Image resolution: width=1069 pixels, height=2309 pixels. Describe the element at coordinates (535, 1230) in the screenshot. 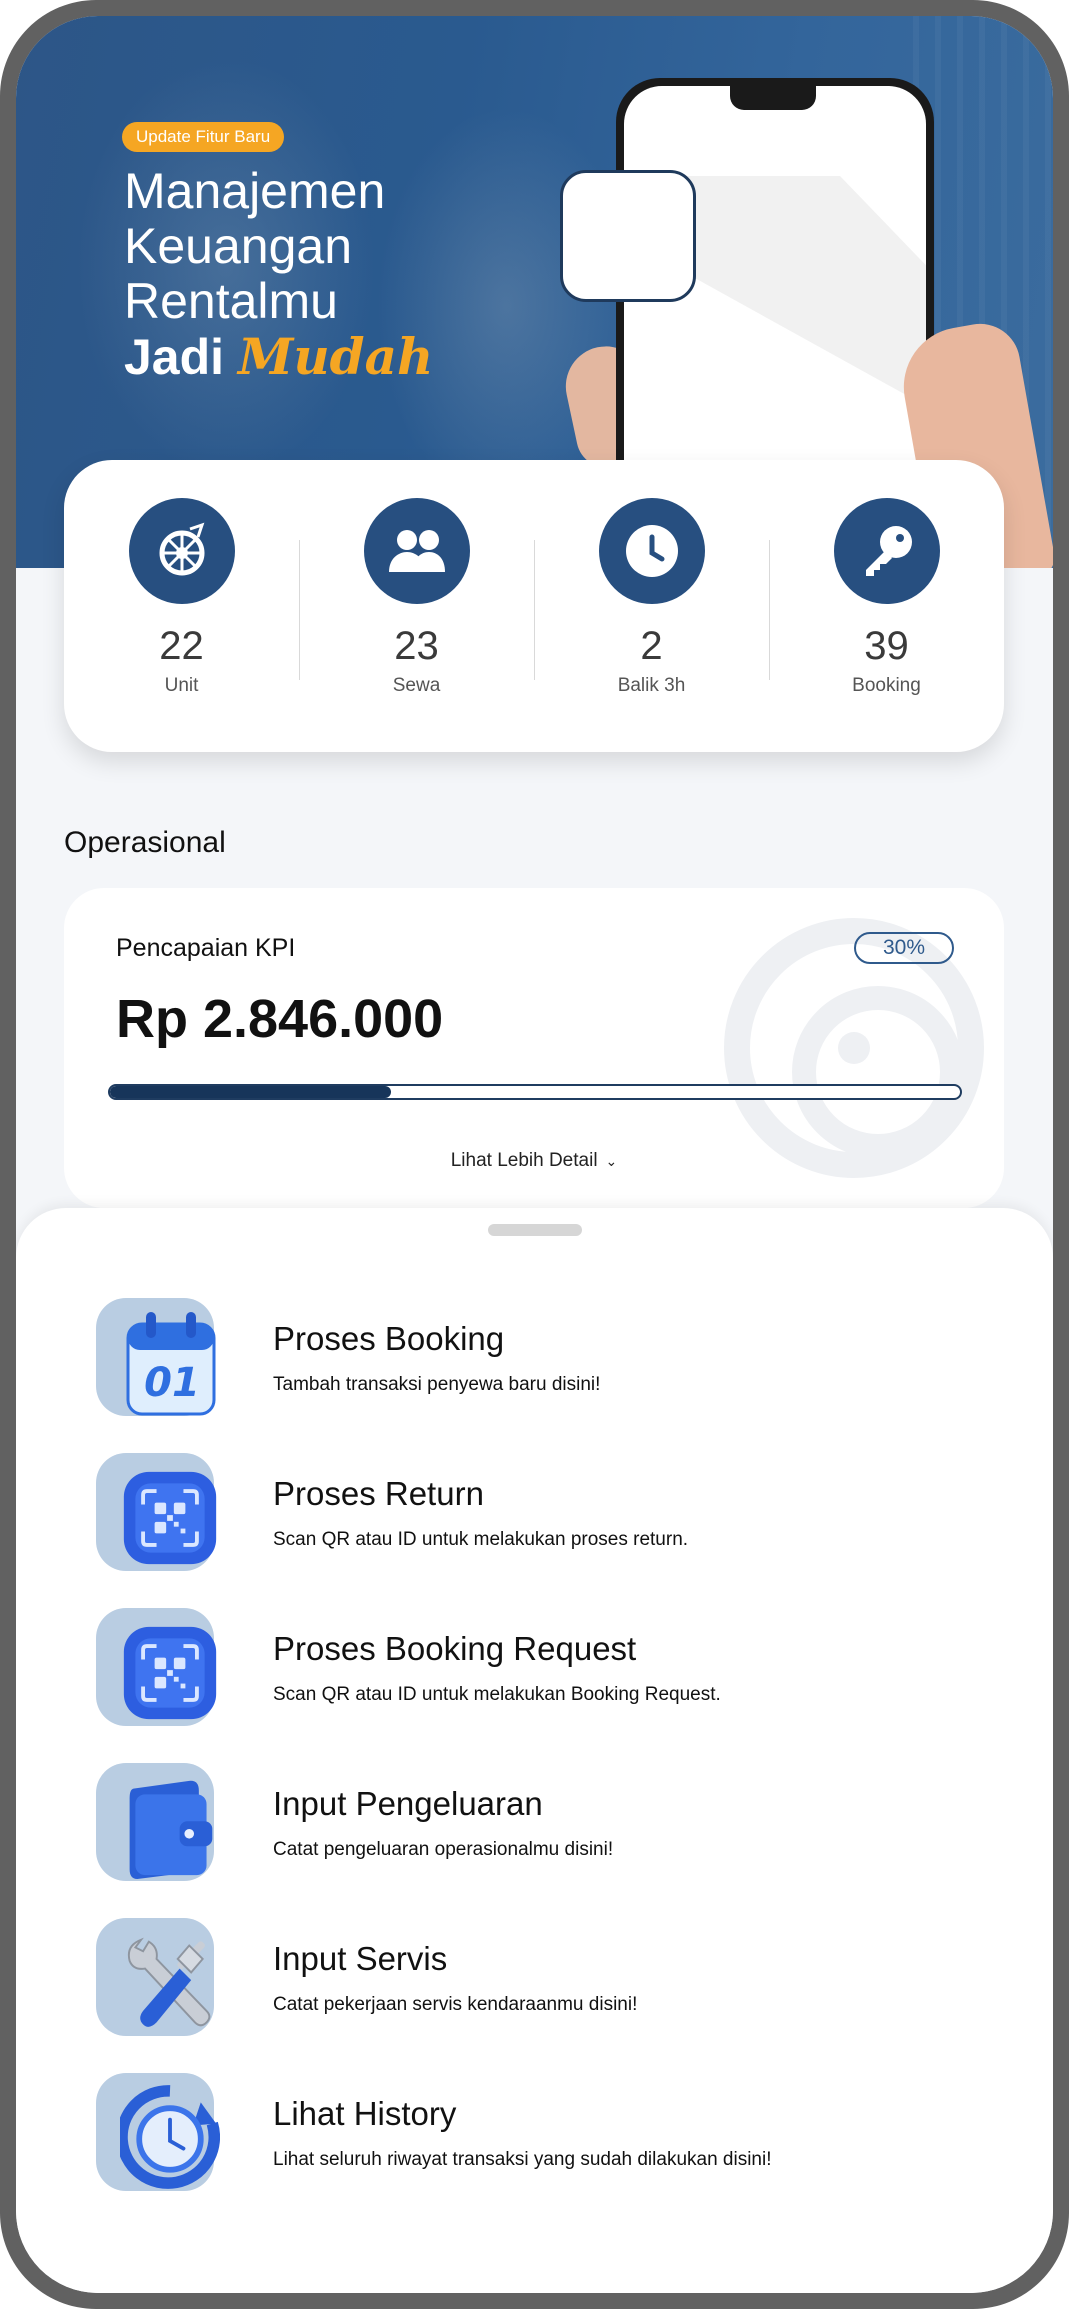

I see `sheet-drag-handle` at that location.